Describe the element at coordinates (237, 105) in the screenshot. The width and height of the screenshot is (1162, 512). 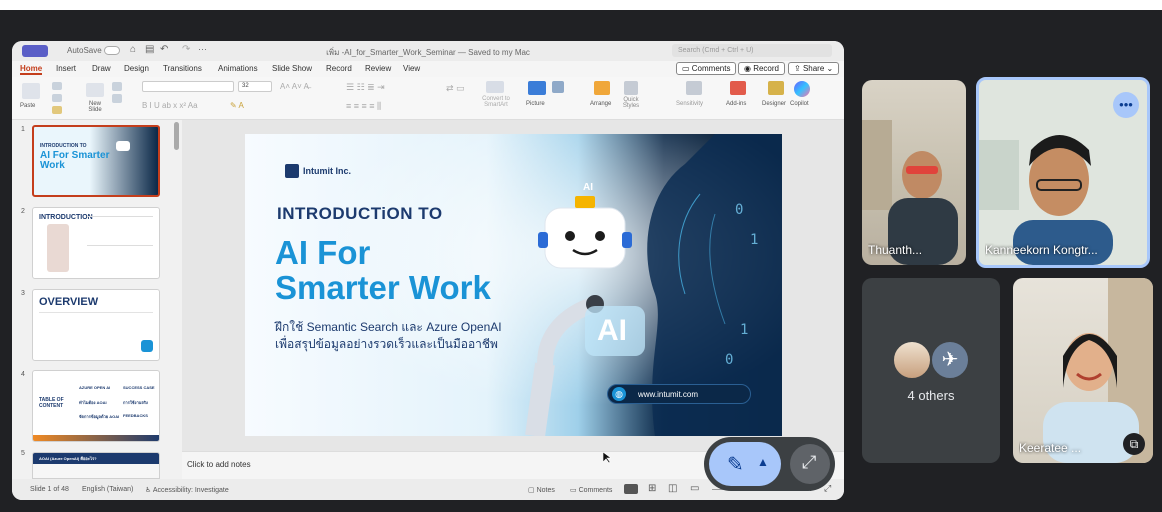
I see `highlight-color-icon: ✎ A` at that location.